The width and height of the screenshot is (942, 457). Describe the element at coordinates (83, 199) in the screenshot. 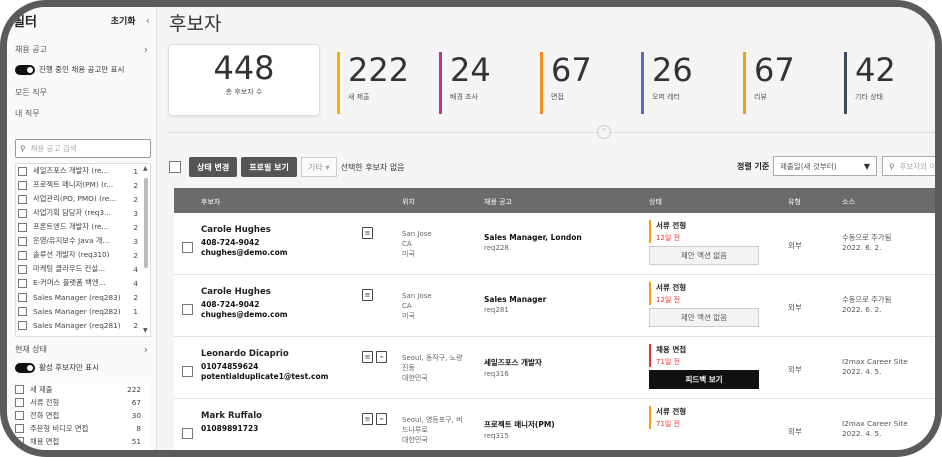

I see `job-filter-item: 사업관리(PO, PMO) (re... 2` at that location.